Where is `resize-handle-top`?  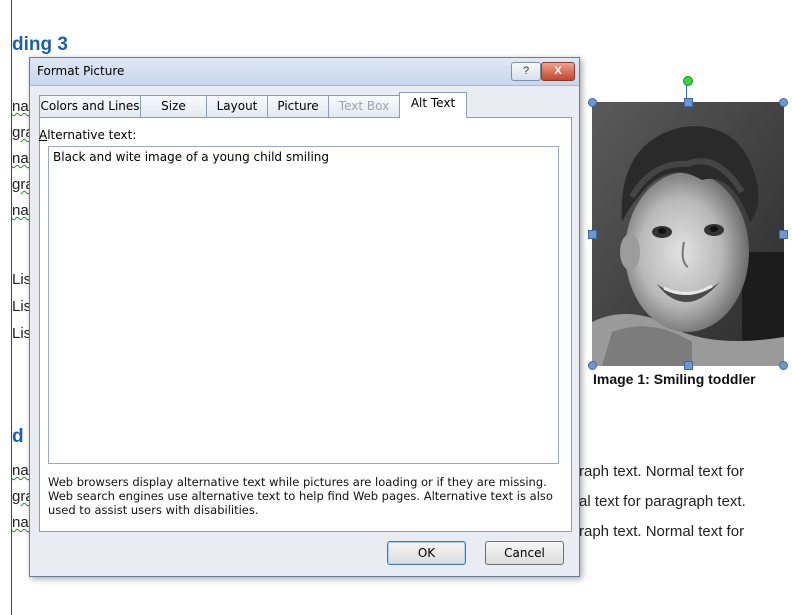 resize-handle-top is located at coordinates (688, 102).